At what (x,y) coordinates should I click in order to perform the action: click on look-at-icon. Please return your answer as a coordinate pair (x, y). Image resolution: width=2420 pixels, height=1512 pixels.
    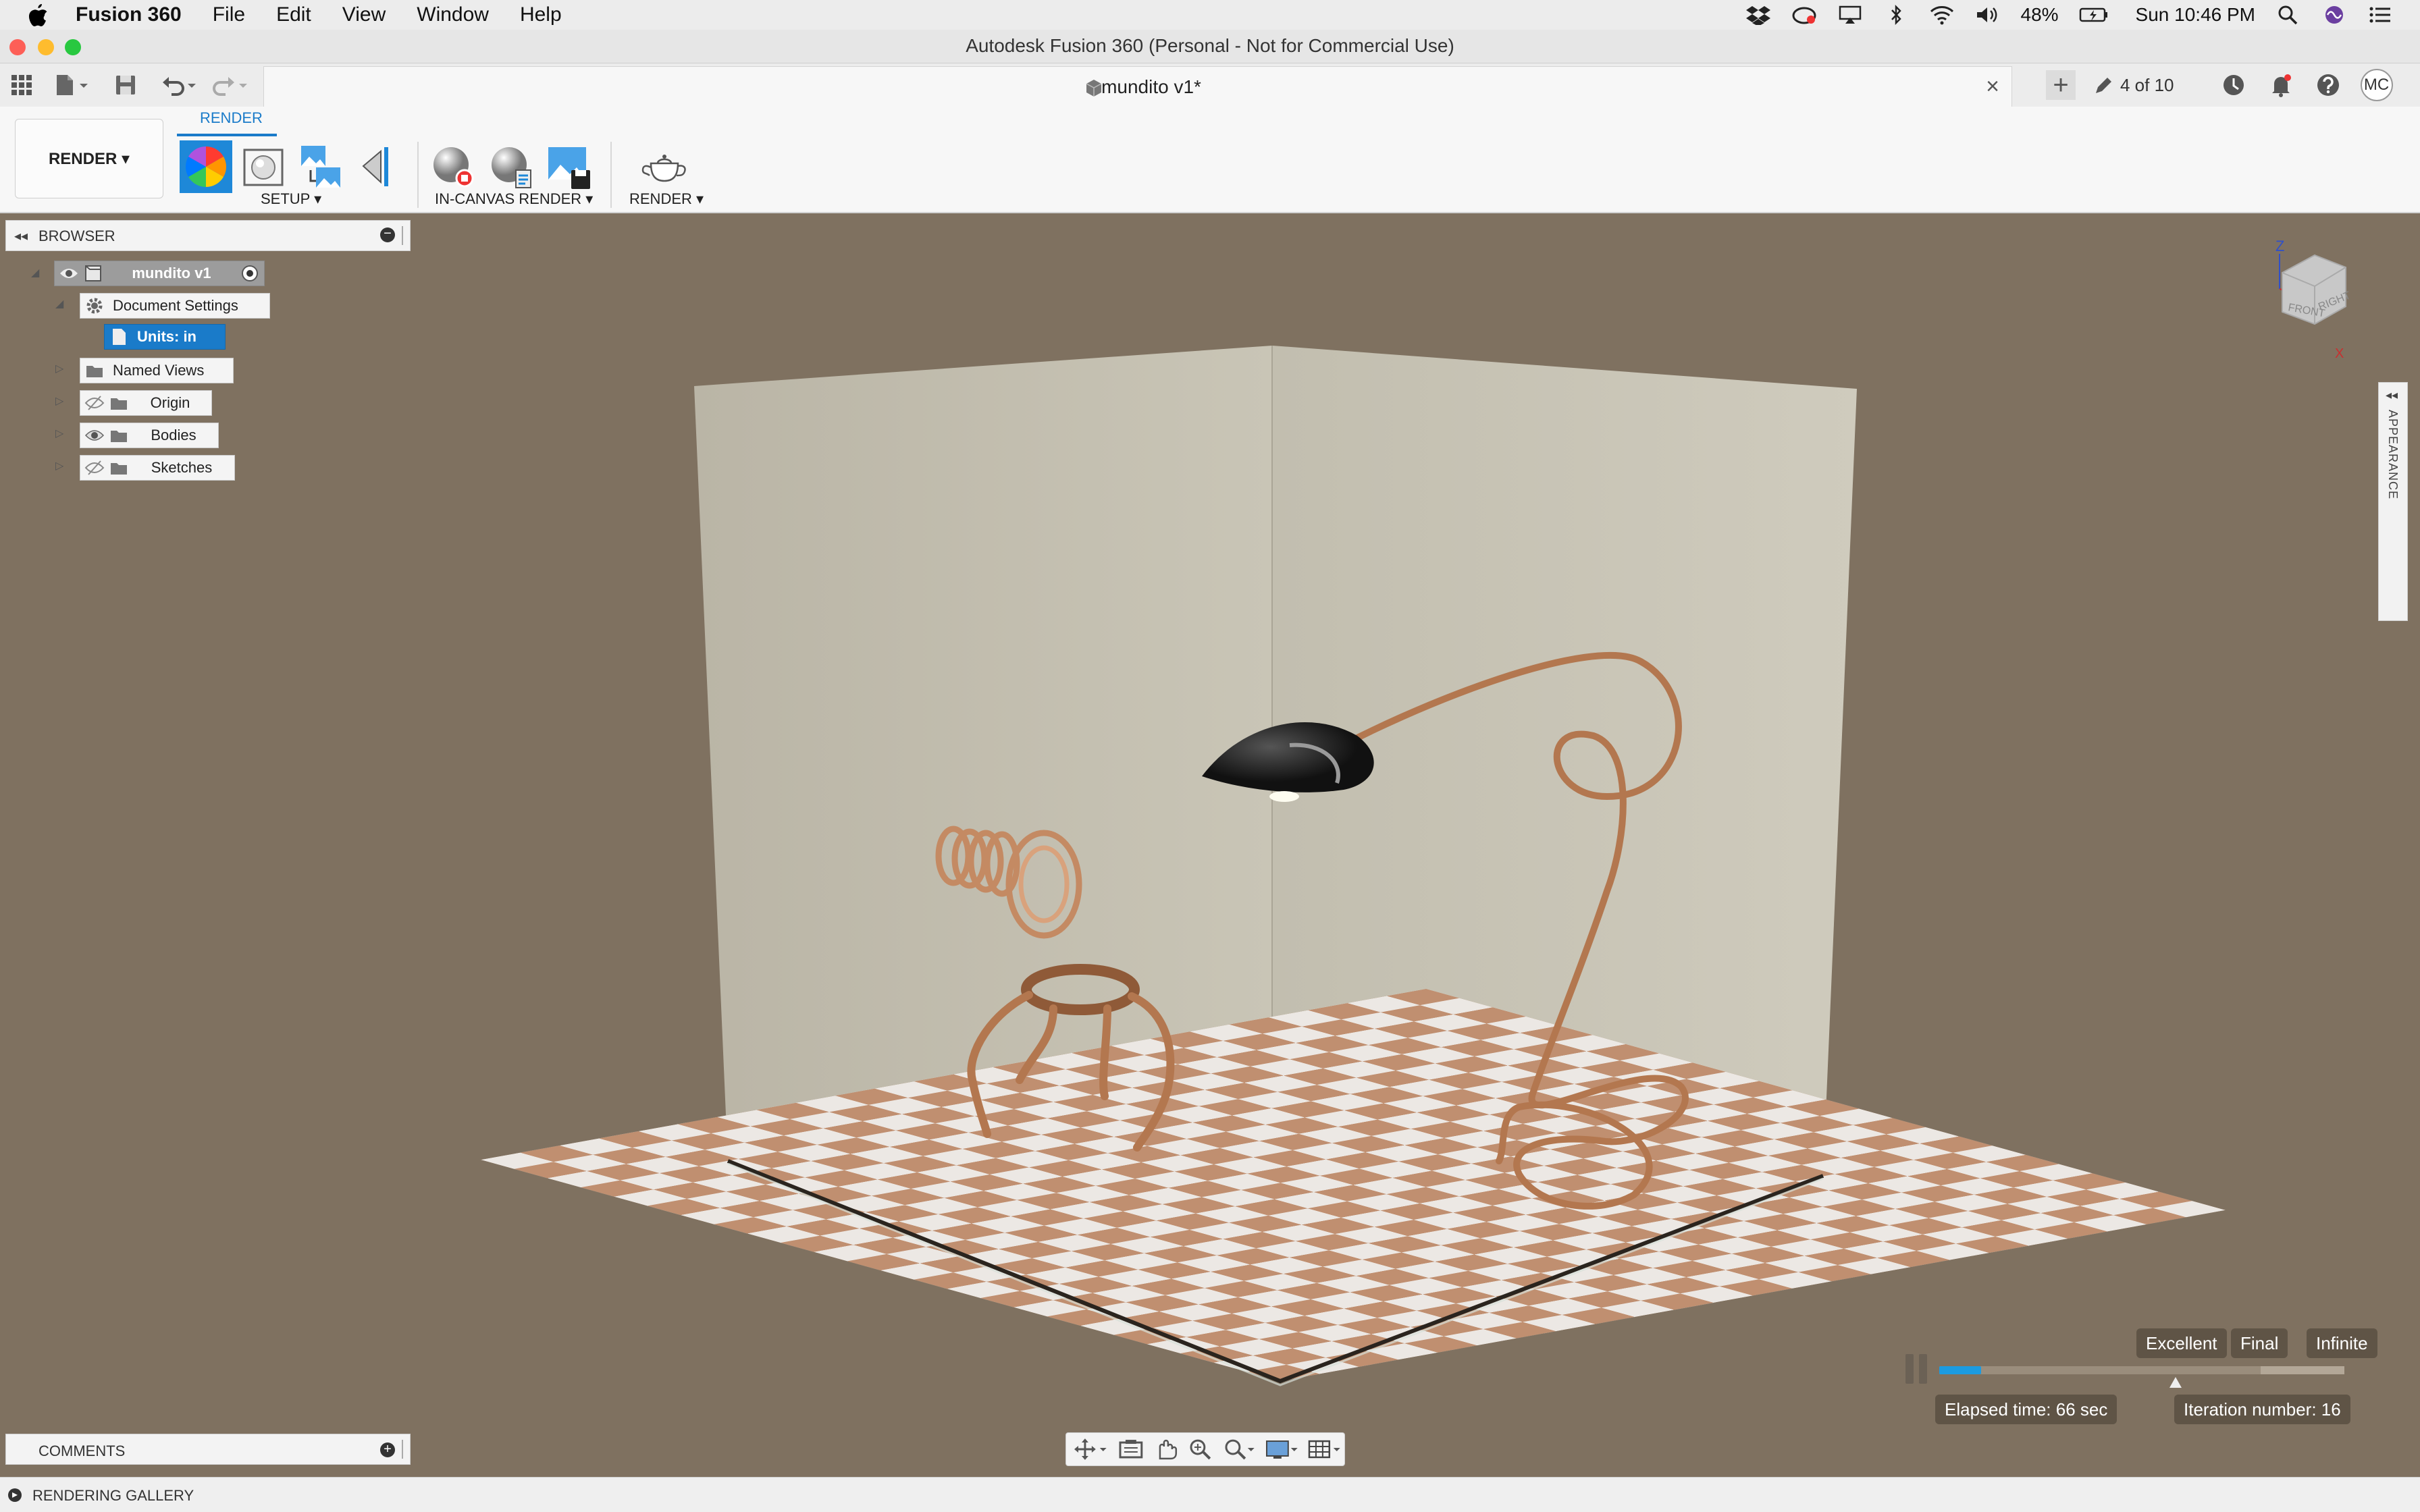
    Looking at the image, I should click on (1131, 1449).